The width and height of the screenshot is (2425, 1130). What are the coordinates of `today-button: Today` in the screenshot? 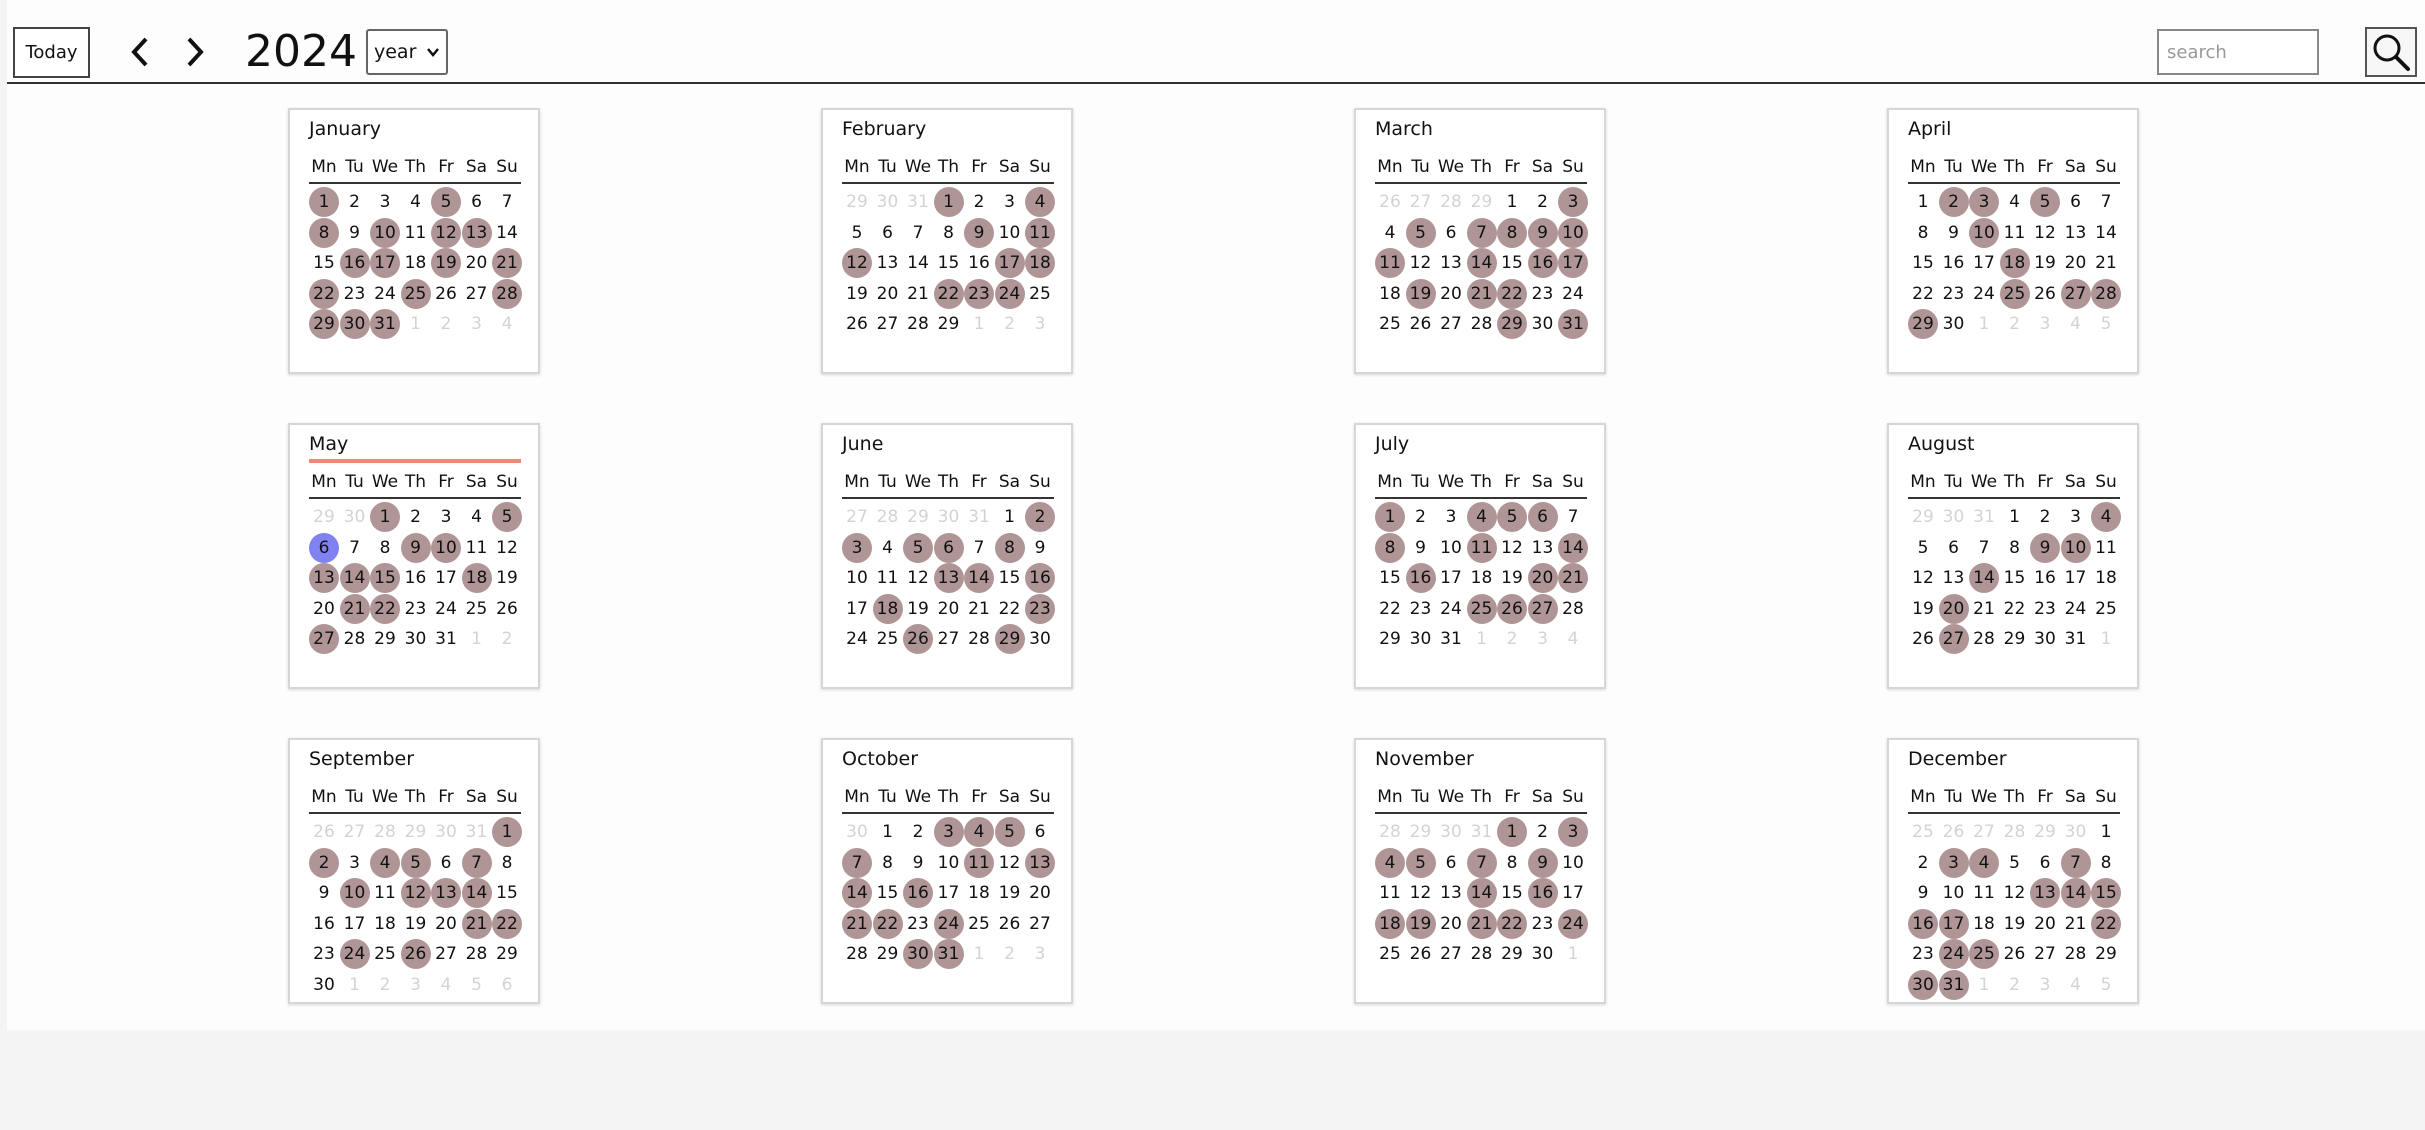 It's located at (51, 52).